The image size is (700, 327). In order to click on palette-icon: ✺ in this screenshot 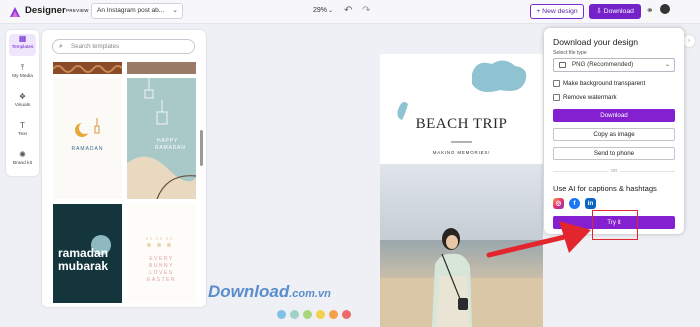, I will do `click(22, 154)`.